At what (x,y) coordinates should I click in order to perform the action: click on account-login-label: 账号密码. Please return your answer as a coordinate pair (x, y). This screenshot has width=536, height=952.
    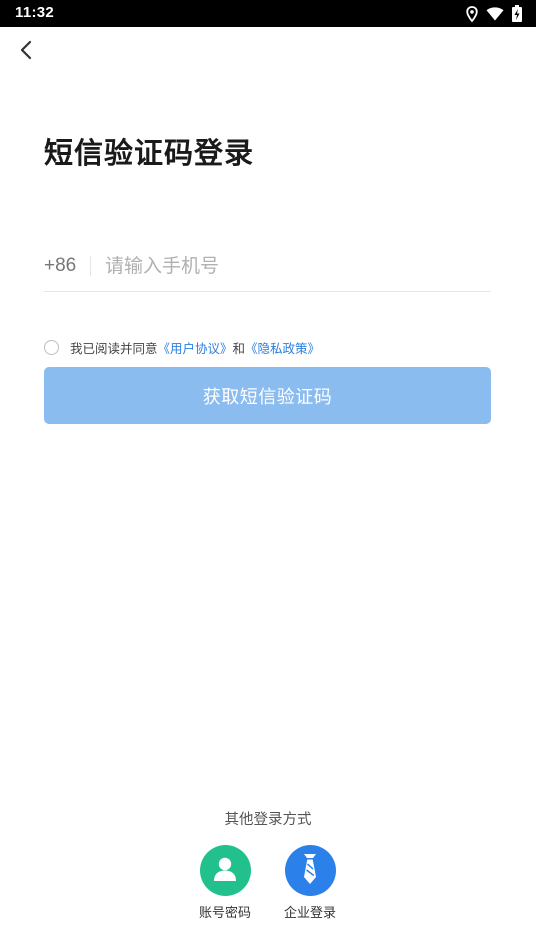
    Looking at the image, I should click on (224, 913).